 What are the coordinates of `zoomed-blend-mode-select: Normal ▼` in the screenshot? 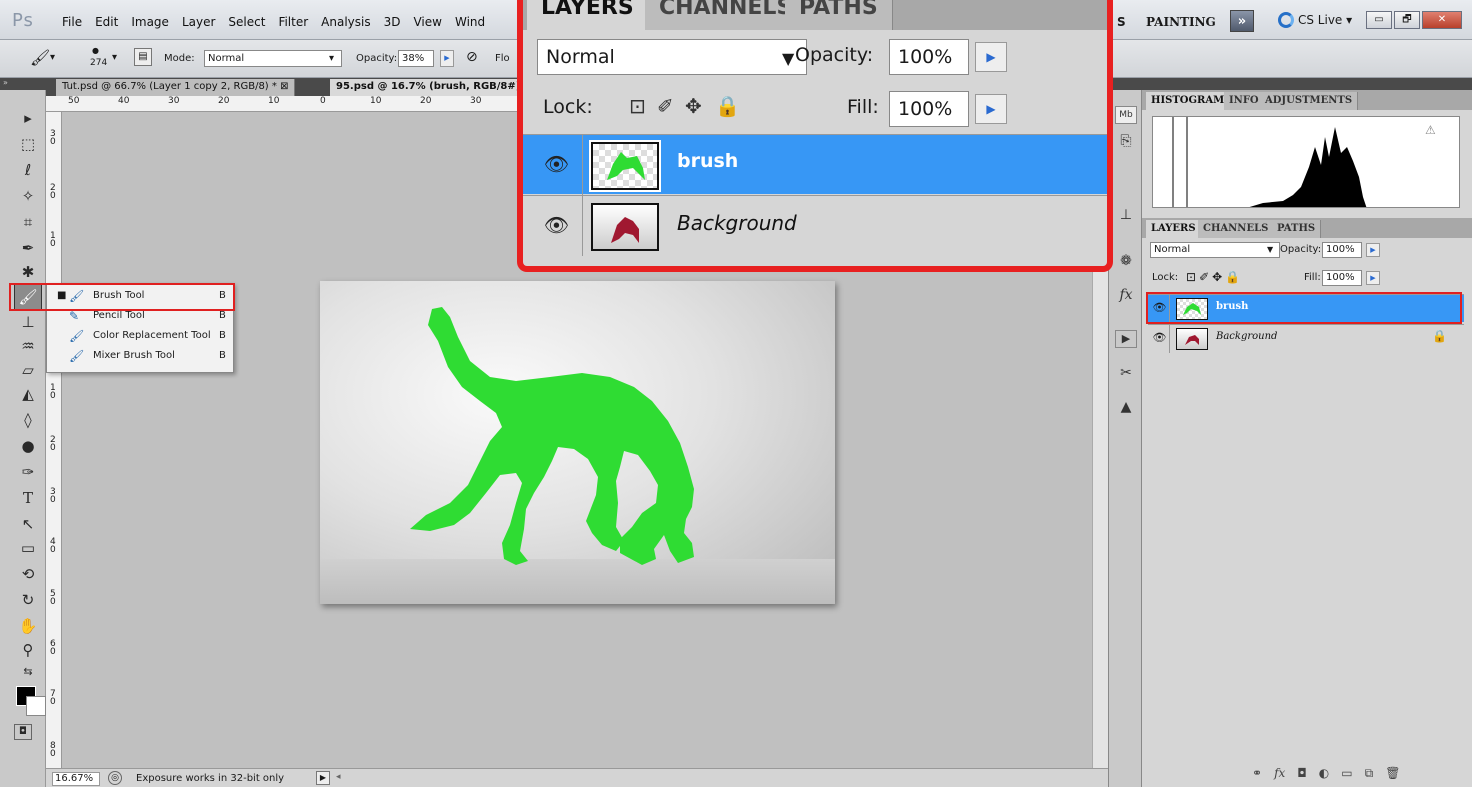 It's located at (672, 57).